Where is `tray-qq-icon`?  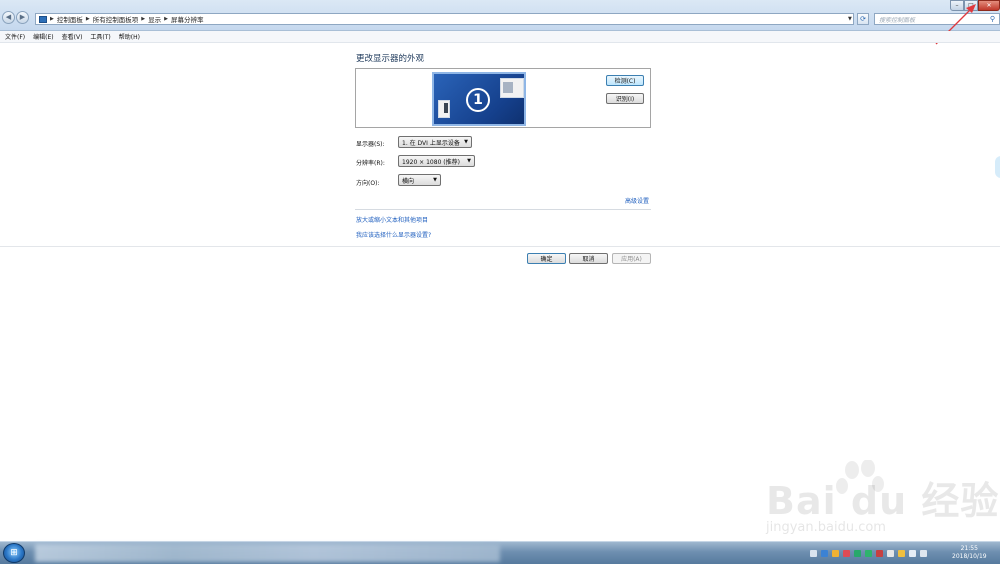
tray-qq-icon is located at coordinates (901, 553).